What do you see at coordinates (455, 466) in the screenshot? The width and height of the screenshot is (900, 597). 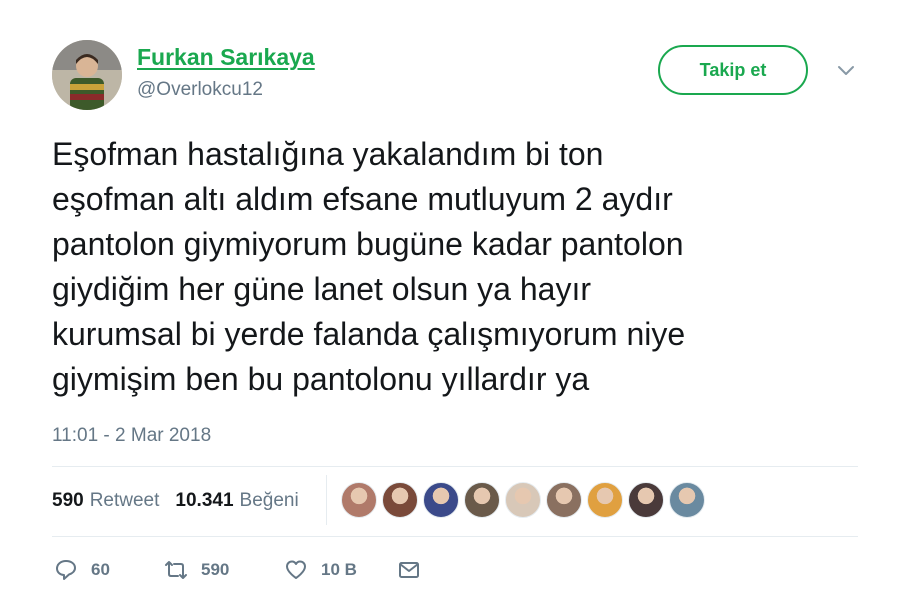 I see `divider-top` at bounding box center [455, 466].